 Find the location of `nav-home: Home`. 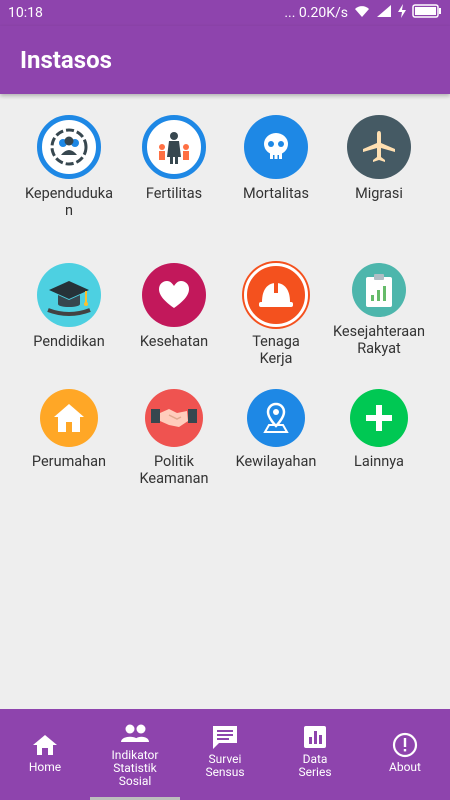

nav-home: Home is located at coordinates (45, 754).